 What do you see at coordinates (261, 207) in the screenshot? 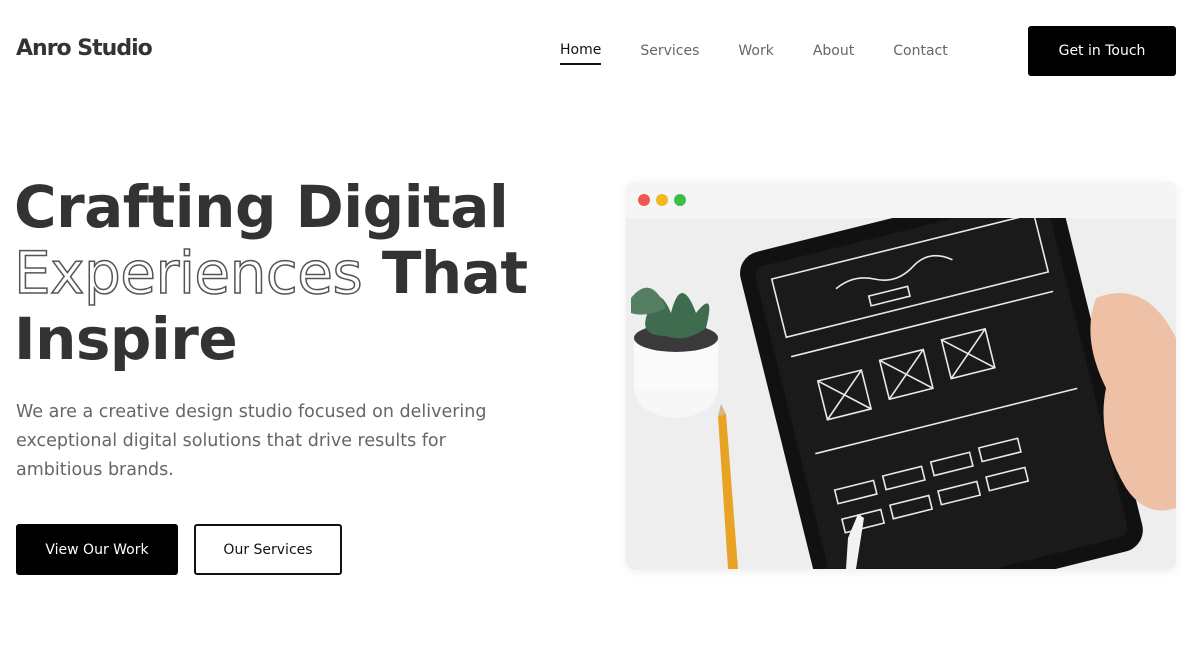
I see `hero-title-line1: Crafting Digital` at bounding box center [261, 207].